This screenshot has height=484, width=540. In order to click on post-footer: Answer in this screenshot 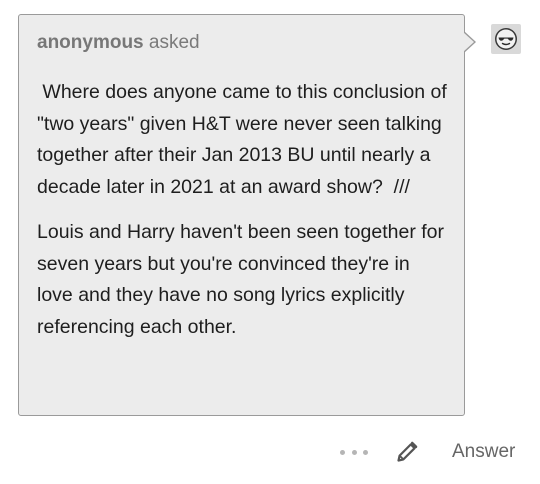, I will do `click(270, 452)`.